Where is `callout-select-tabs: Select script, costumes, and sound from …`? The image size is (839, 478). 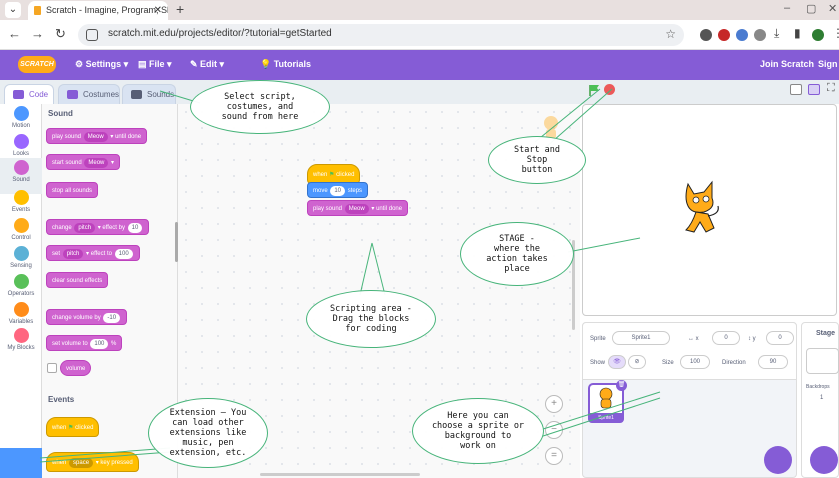 callout-select-tabs: Select script, costumes, and sound from … is located at coordinates (260, 107).